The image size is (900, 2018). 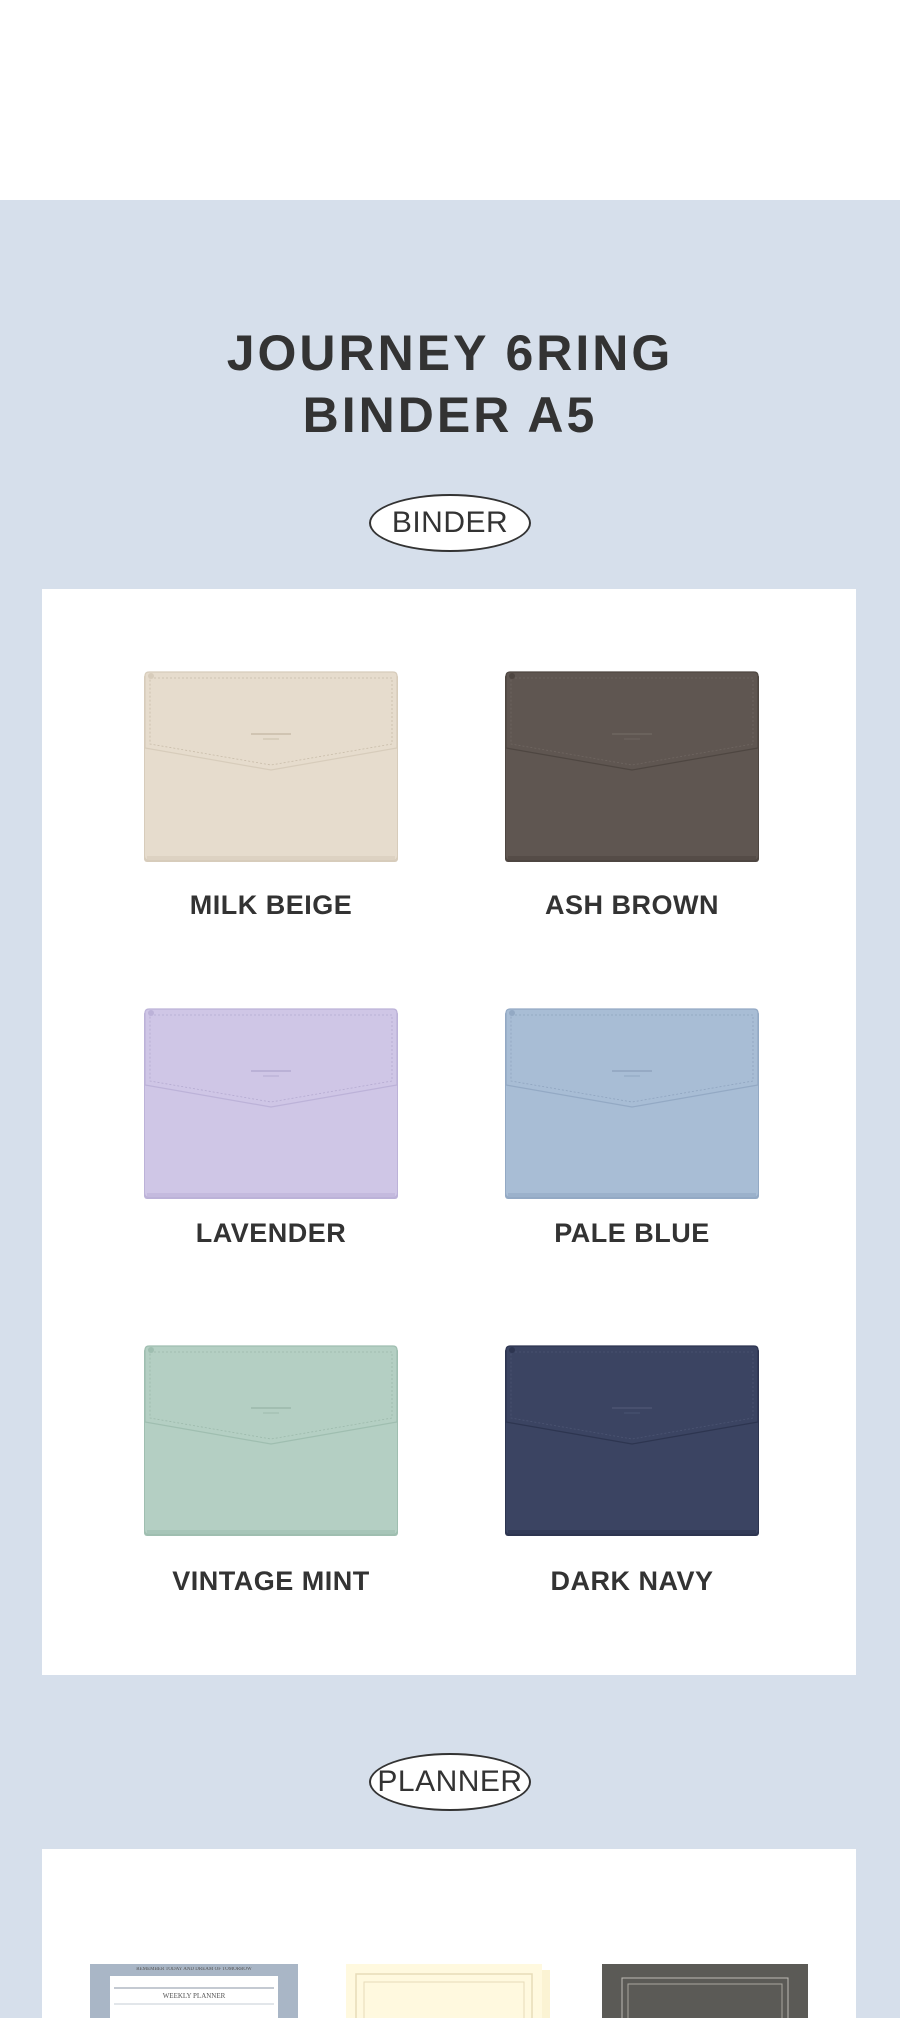 What do you see at coordinates (450, 1782) in the screenshot?
I see `planner-section-label: PLANNER` at bounding box center [450, 1782].